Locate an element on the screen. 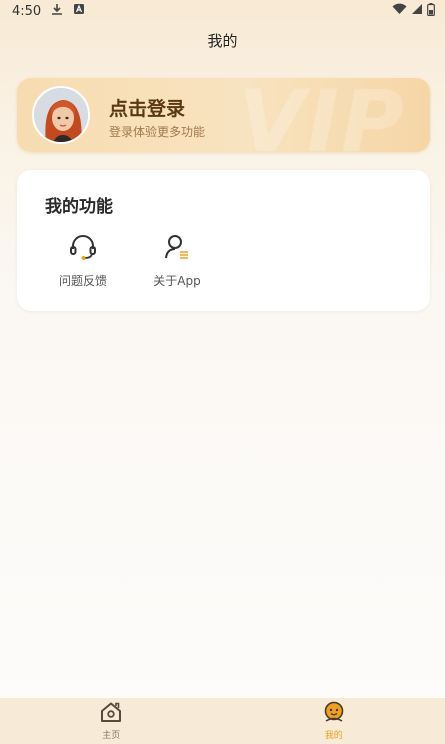 The width and height of the screenshot is (445, 744). notification-a-icon is located at coordinates (79, 11).